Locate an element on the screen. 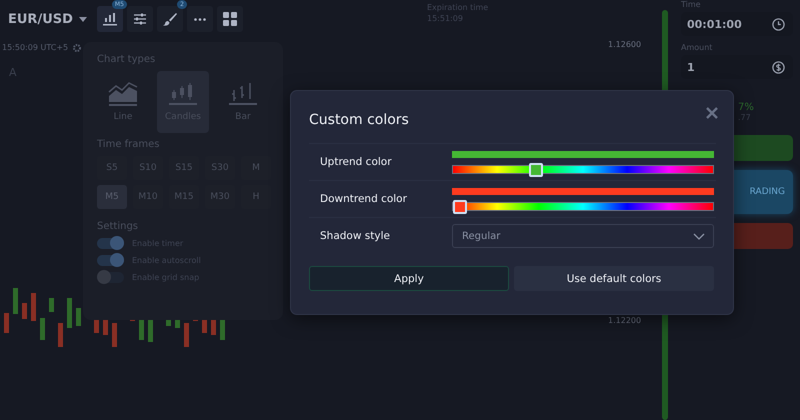 This screenshot has width=800, height=420. shadow-style-select: Regular is located at coordinates (583, 236).